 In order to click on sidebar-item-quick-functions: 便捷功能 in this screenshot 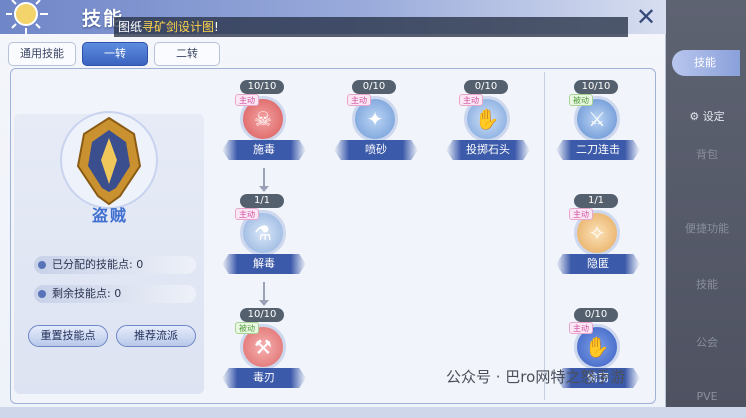, I will do `click(707, 228)`.